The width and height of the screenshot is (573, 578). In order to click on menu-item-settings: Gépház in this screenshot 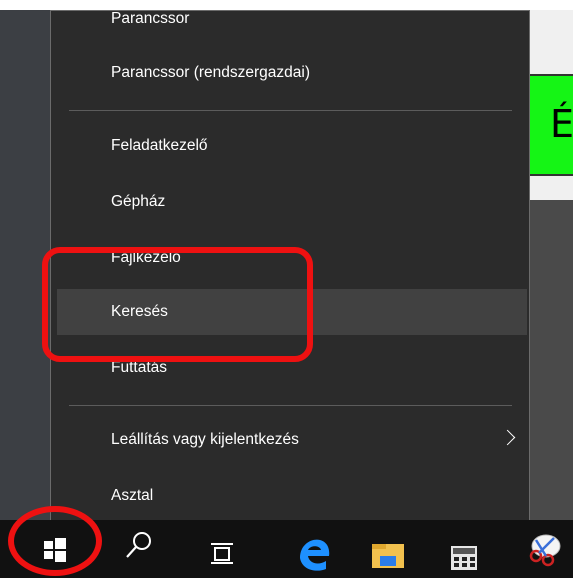, I will do `click(292, 202)`.